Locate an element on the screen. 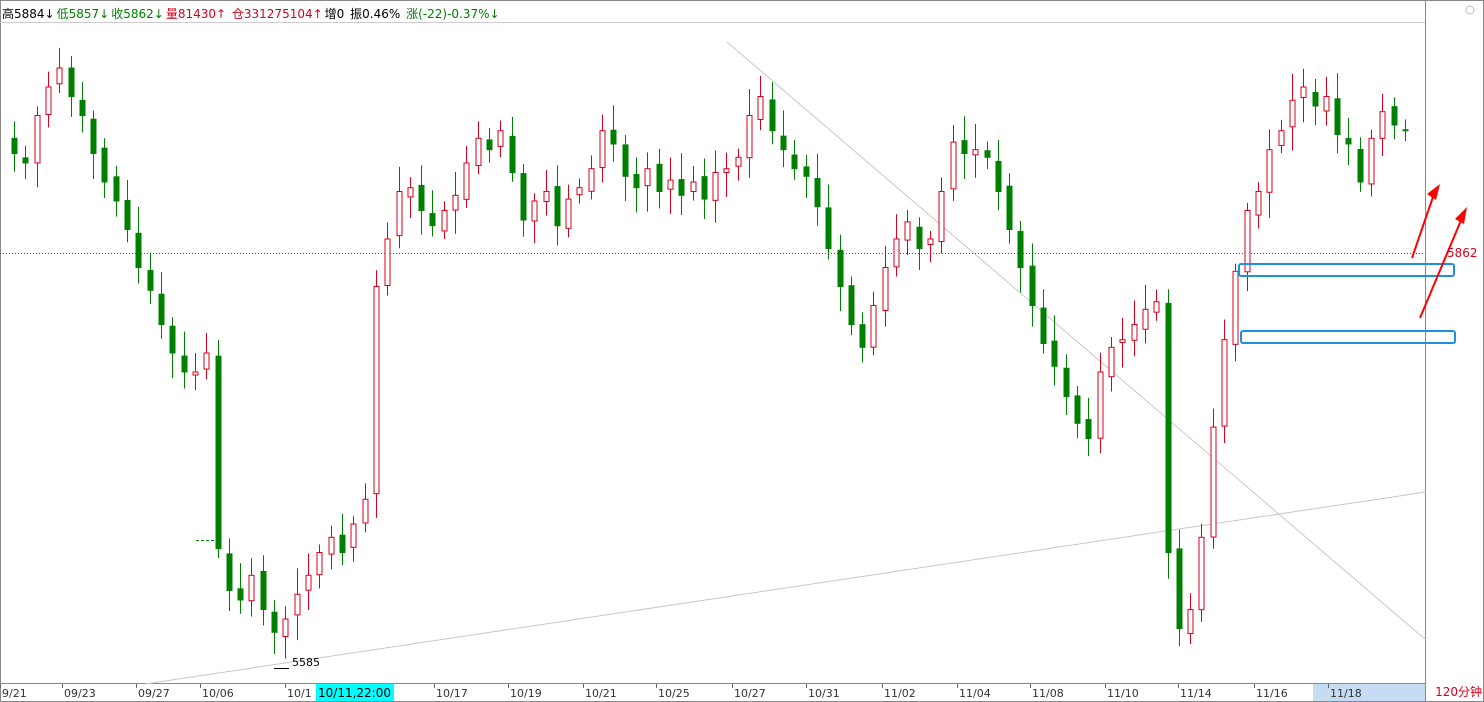 The image size is (1484, 702). period-label: 120分钟 is located at coordinates (1458, 691).